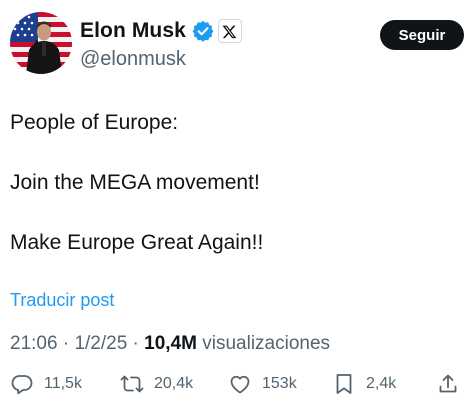 This screenshot has height=413, width=474. What do you see at coordinates (63, 383) in the screenshot?
I see `reply-count: 11,5k` at bounding box center [63, 383].